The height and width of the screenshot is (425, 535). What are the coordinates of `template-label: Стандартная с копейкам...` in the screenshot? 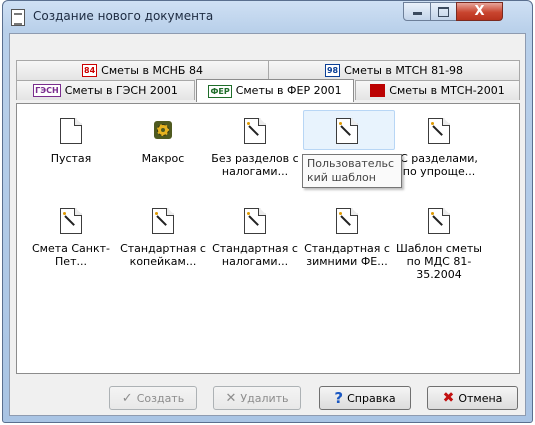 It's located at (163, 255).